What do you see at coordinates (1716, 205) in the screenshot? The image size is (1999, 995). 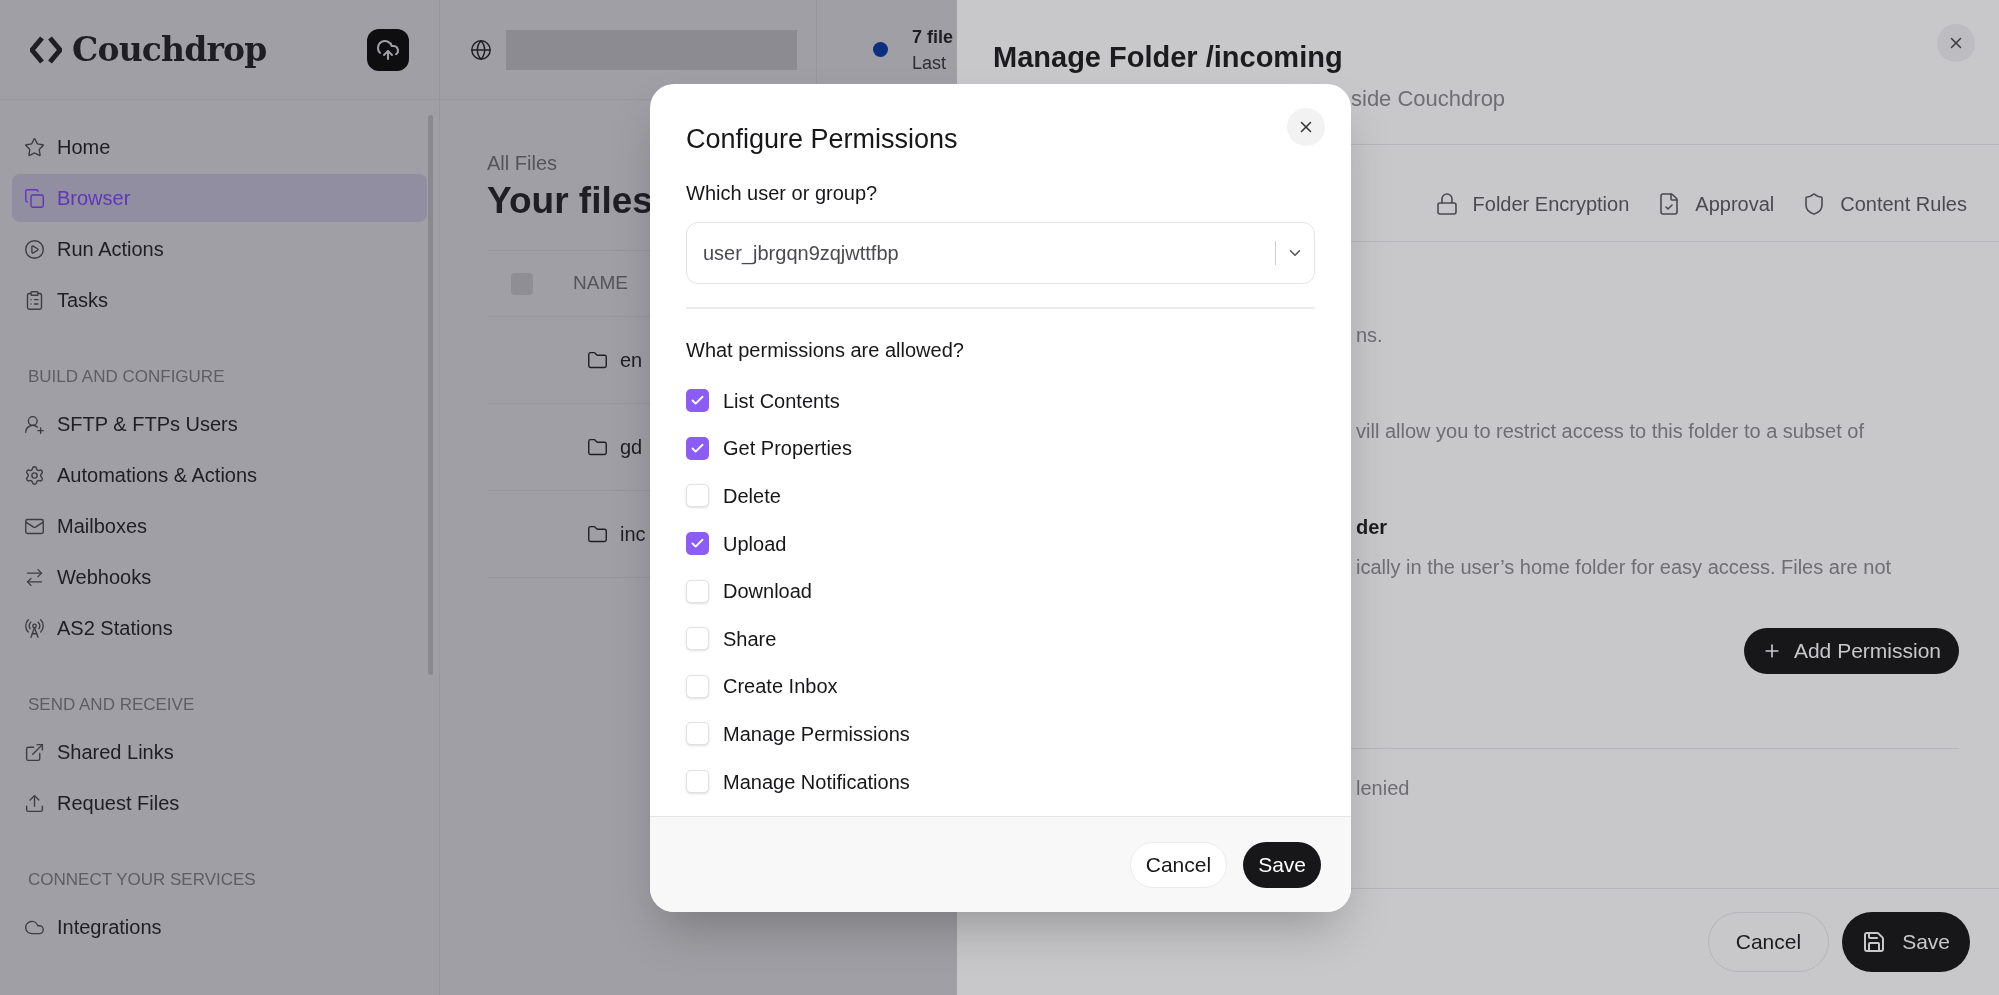 I see `tab: Approval` at bounding box center [1716, 205].